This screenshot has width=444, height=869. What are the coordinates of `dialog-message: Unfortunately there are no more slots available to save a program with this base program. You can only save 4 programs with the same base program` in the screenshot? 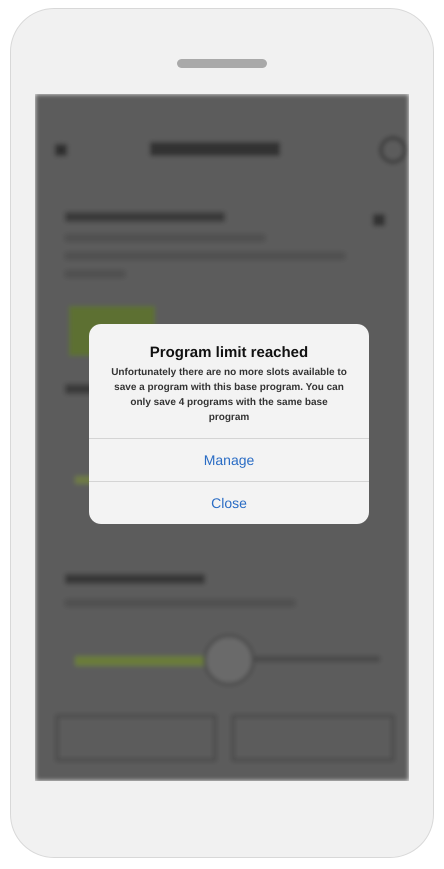 It's located at (229, 395).